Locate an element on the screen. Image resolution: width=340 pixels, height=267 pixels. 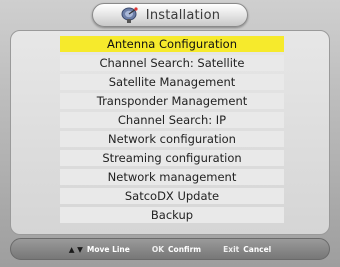
up-down-arrows-icon: ▲ ▼ is located at coordinates (75, 249).